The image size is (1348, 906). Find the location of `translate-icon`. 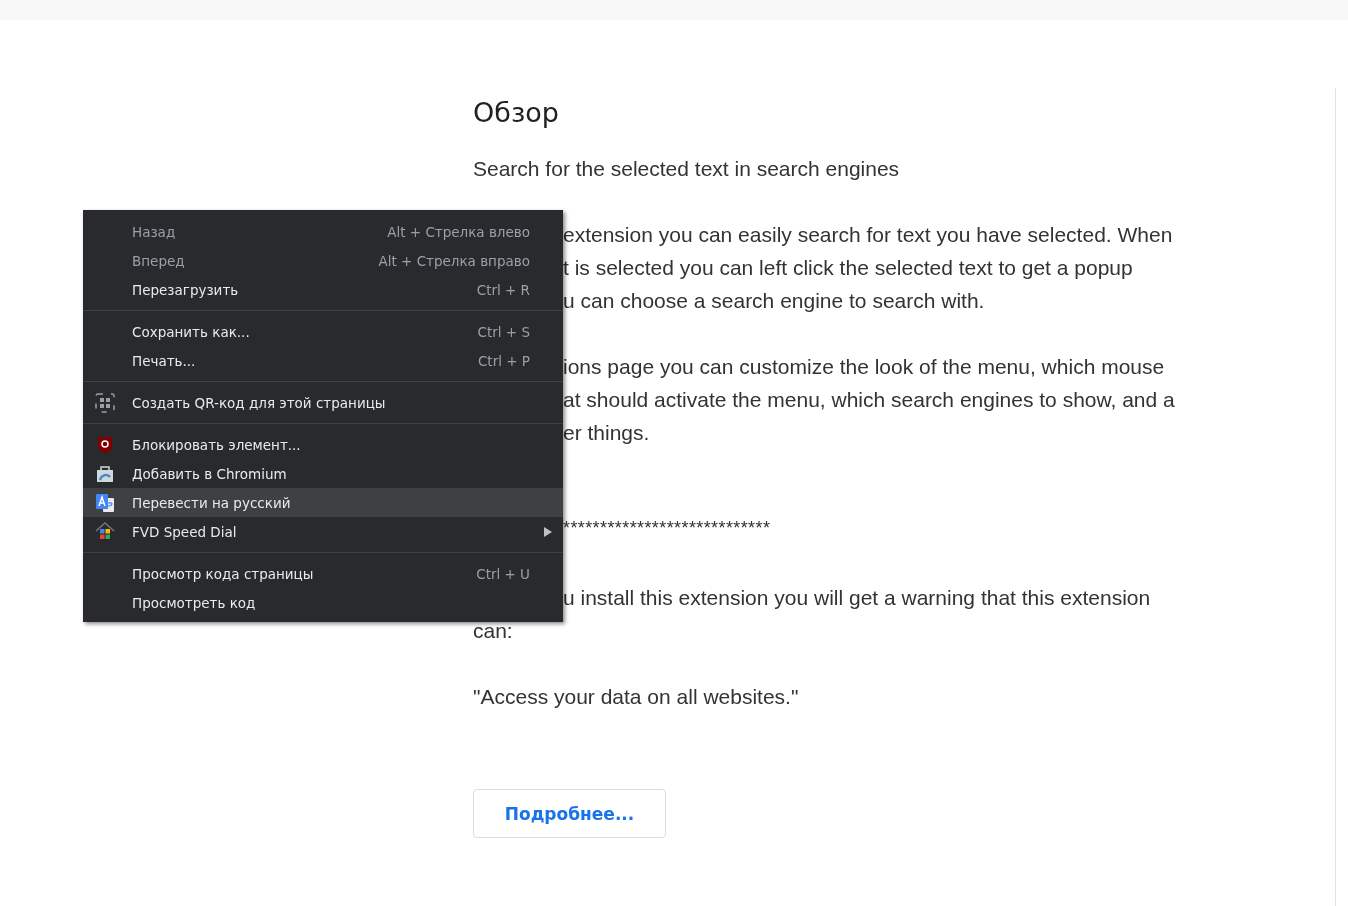

translate-icon is located at coordinates (105, 503).